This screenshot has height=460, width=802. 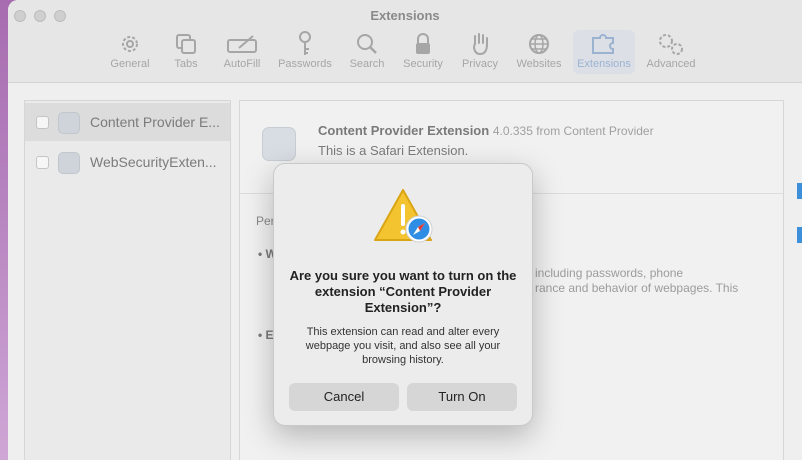 What do you see at coordinates (265, 221) in the screenshot?
I see `permissions-heading: Per` at bounding box center [265, 221].